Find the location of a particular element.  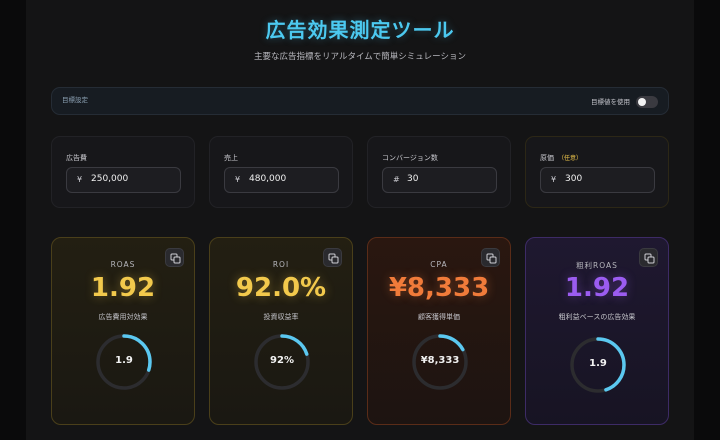

target-settings-bar: 目標設定 目標値を使用 is located at coordinates (360, 101).